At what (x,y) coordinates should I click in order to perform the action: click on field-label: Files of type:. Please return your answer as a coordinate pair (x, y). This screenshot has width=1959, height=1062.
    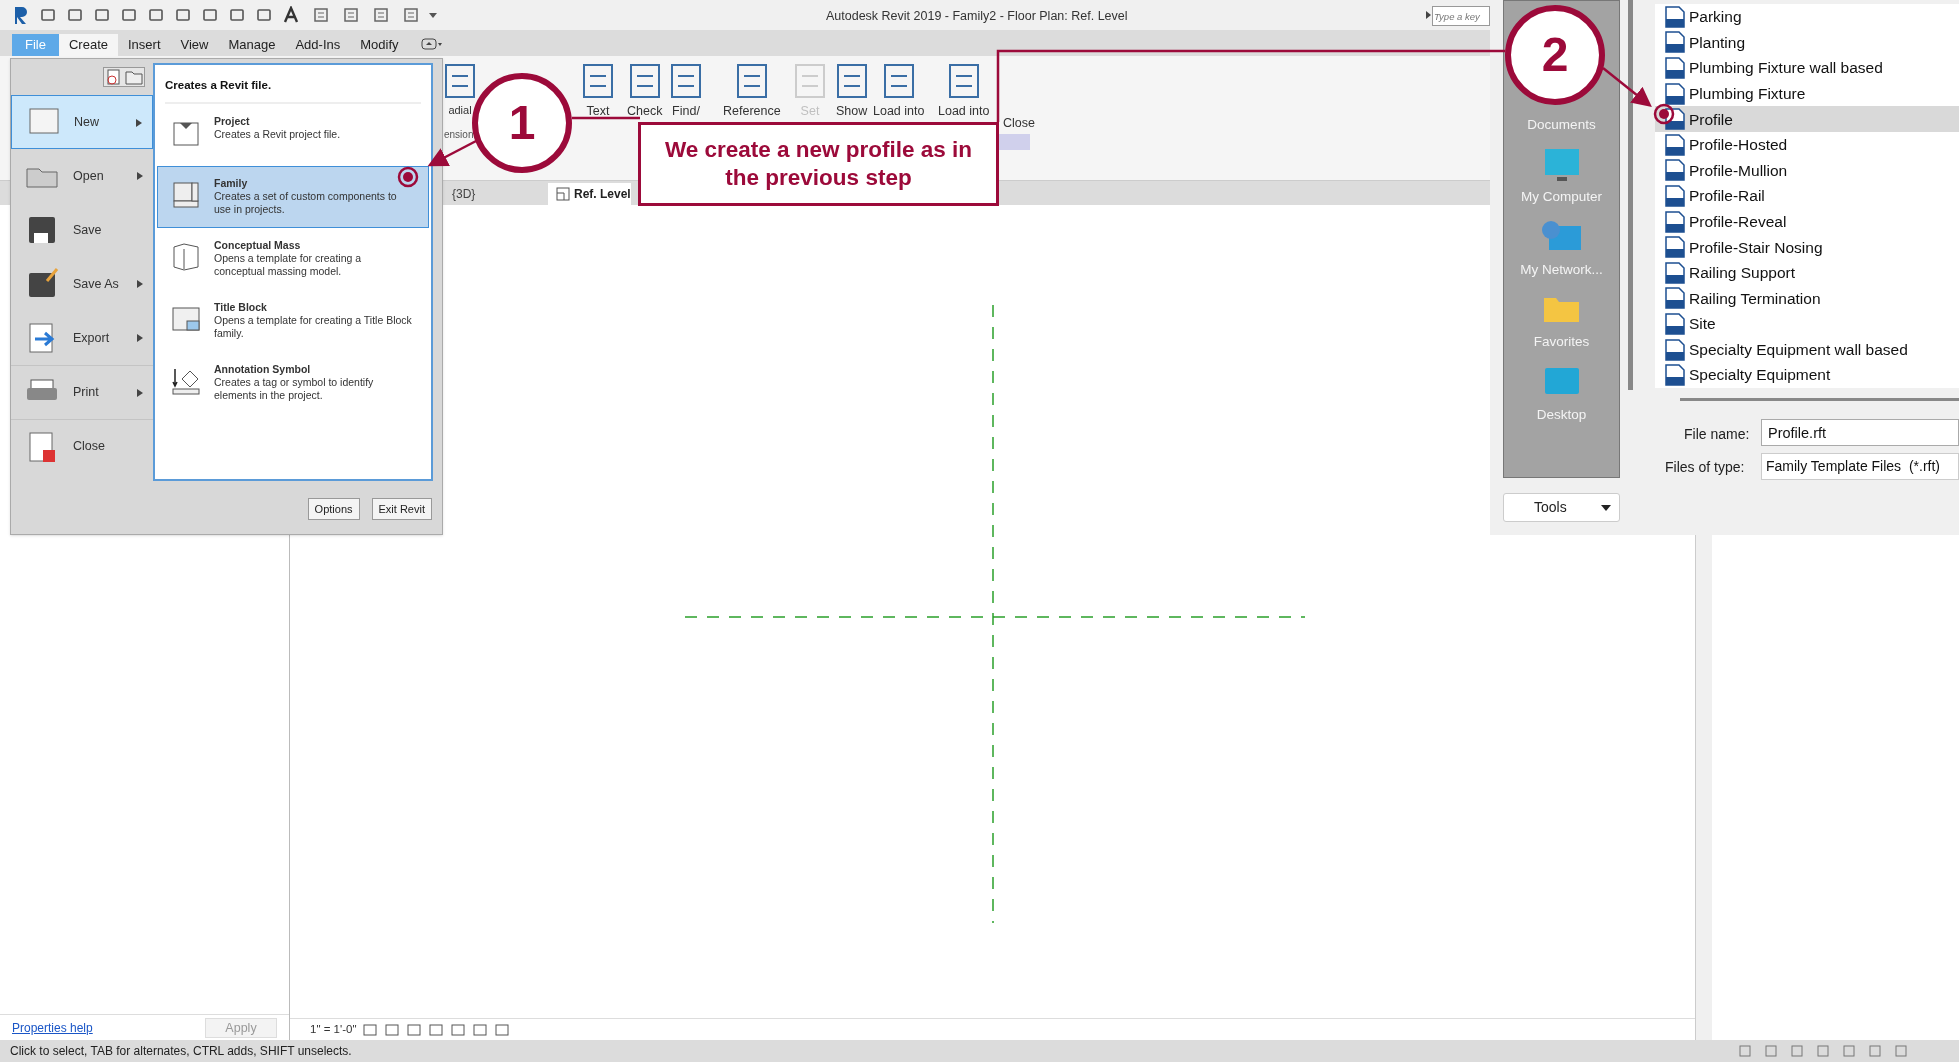
    Looking at the image, I should click on (1705, 467).